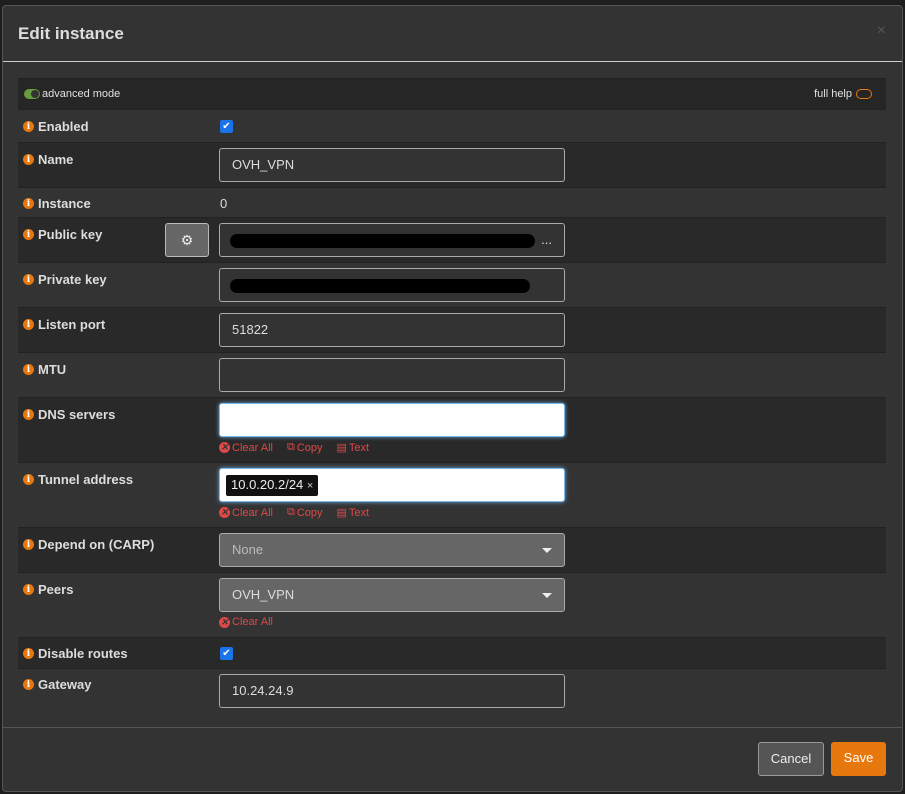 This screenshot has height=794, width=905. I want to click on row-name: i Name OVH_VPN, so click(452, 164).